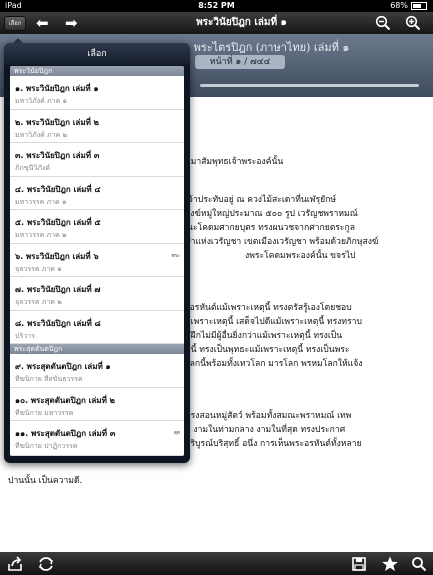  What do you see at coordinates (268, 416) in the screenshot?
I see `text-line: ทรงสอนหมู่สัตว์ พร้อมทั้งสมณะพราหมณ์ เทพ` at bounding box center [268, 416].